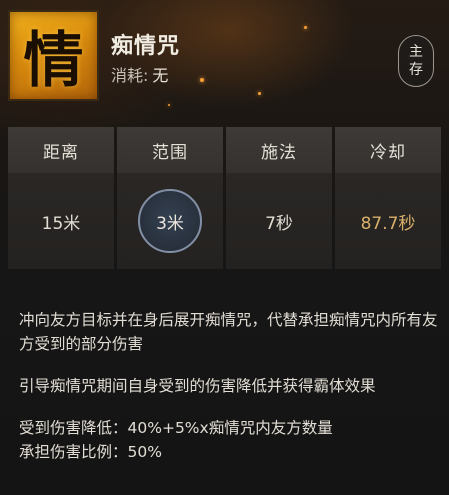 This screenshot has width=449, height=495. Describe the element at coordinates (176, 428) in the screenshot. I see `damage-reduction-line: 受到伤害降低：40%+5%x痴情咒内友方数量` at that location.